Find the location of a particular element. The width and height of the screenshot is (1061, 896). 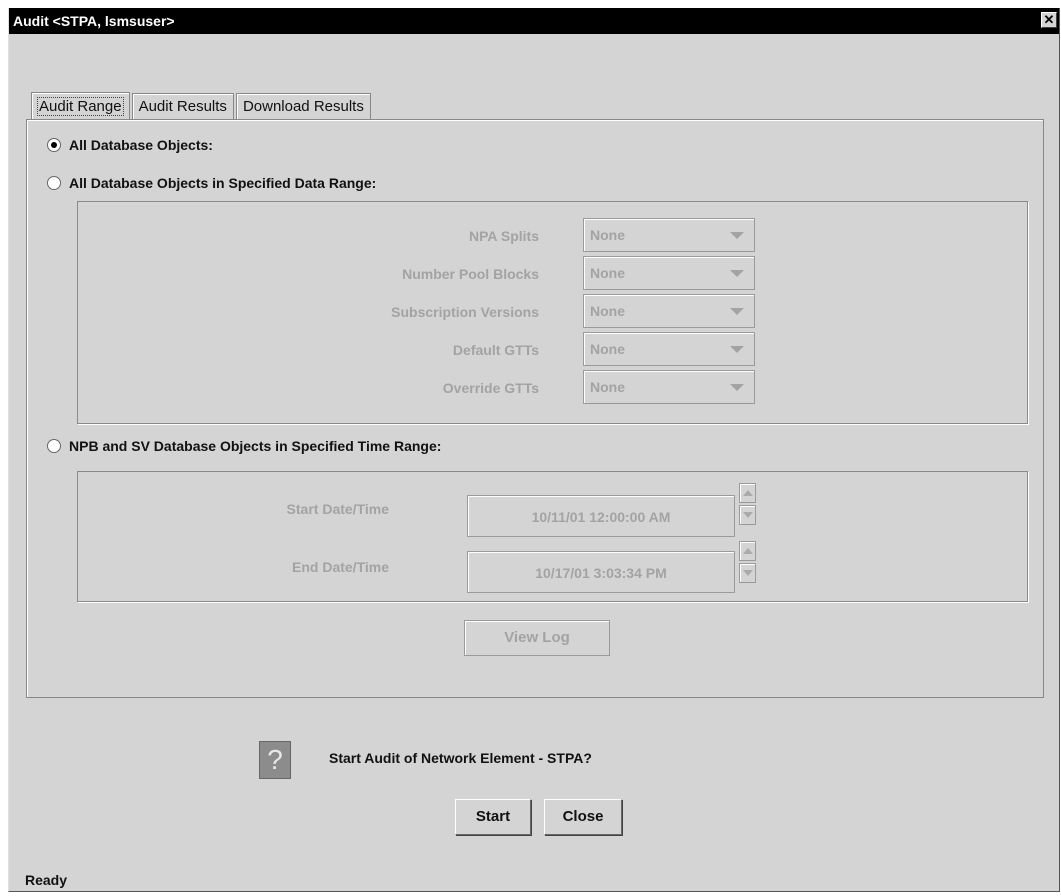

number-pool-blocks-select: None is located at coordinates (669, 273).